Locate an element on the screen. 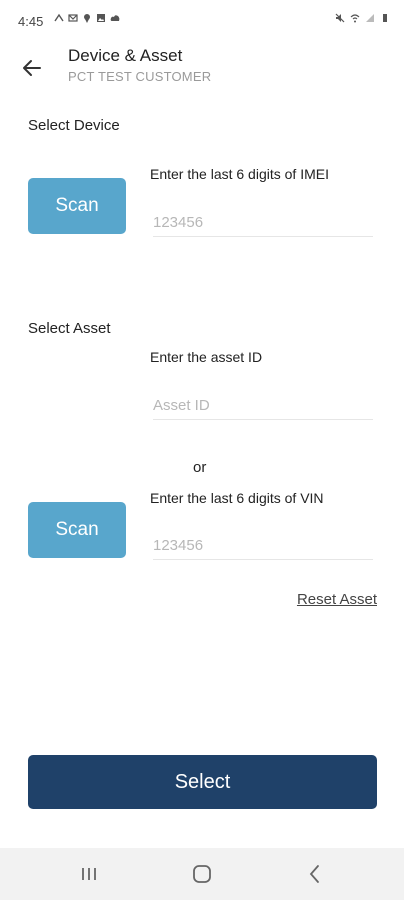  select-device-heading: Select Device is located at coordinates (74, 125).